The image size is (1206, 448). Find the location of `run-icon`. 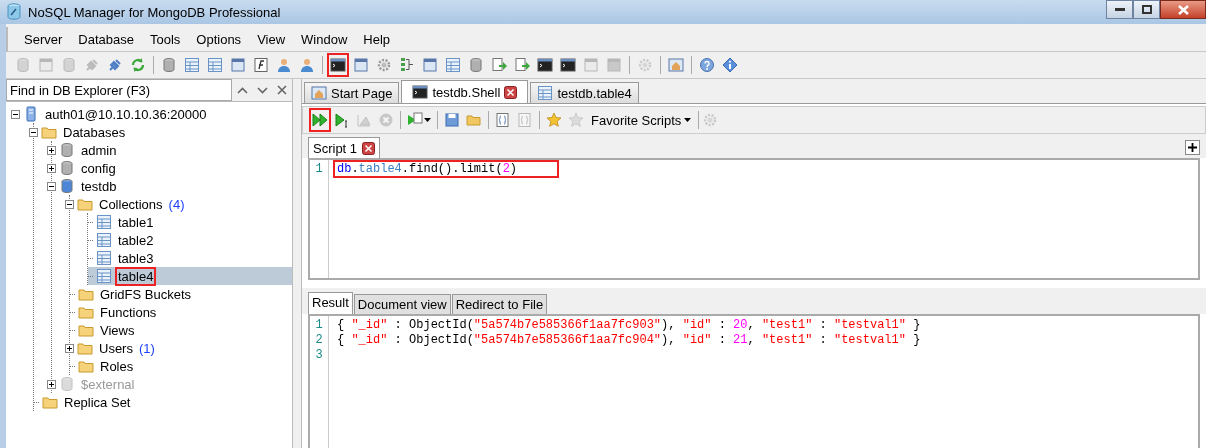

run-icon is located at coordinates (320, 120).